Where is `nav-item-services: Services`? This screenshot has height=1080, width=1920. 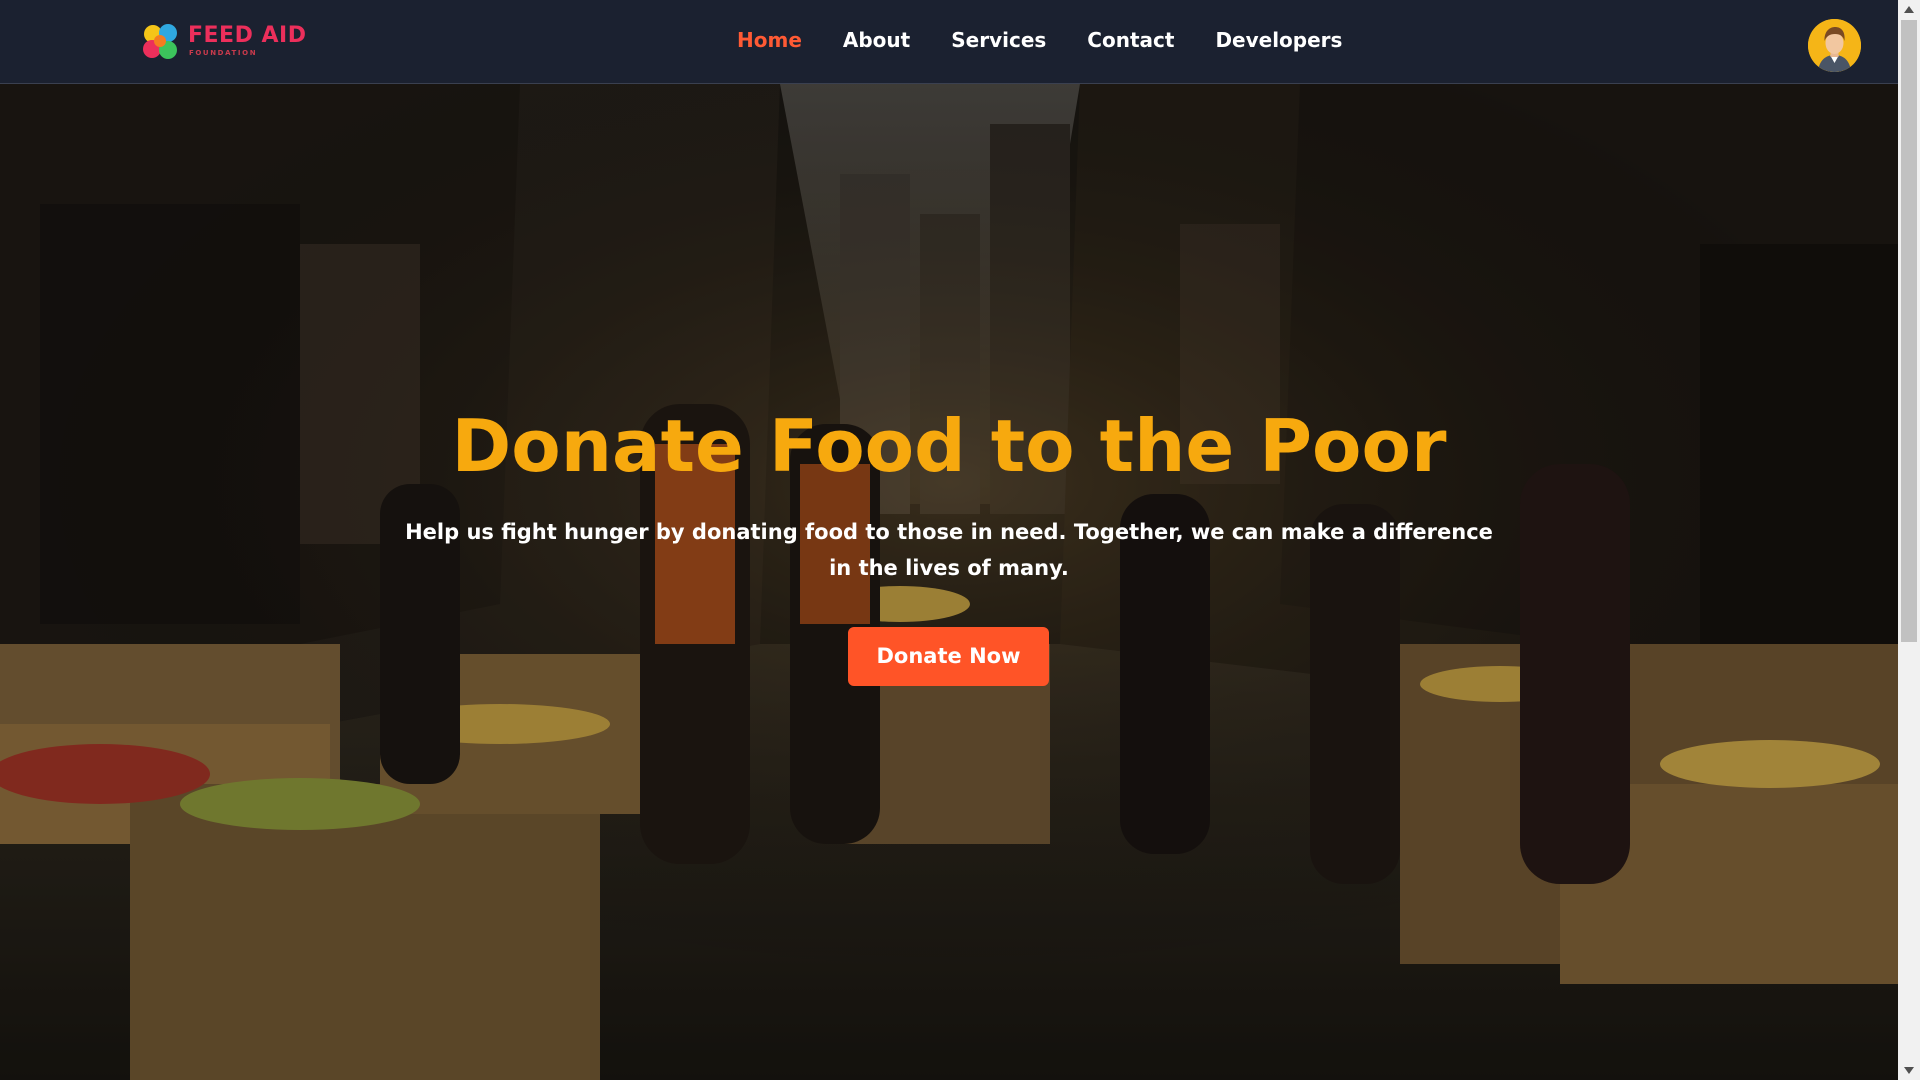
nav-item-services: Services is located at coordinates (998, 40).